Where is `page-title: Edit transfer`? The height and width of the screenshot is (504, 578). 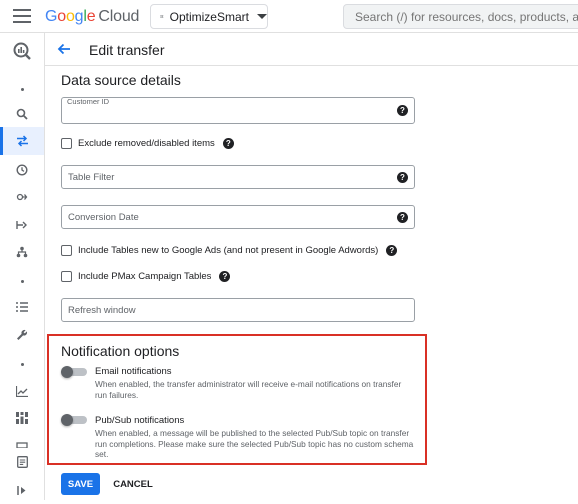
page-title: Edit transfer is located at coordinates (127, 50).